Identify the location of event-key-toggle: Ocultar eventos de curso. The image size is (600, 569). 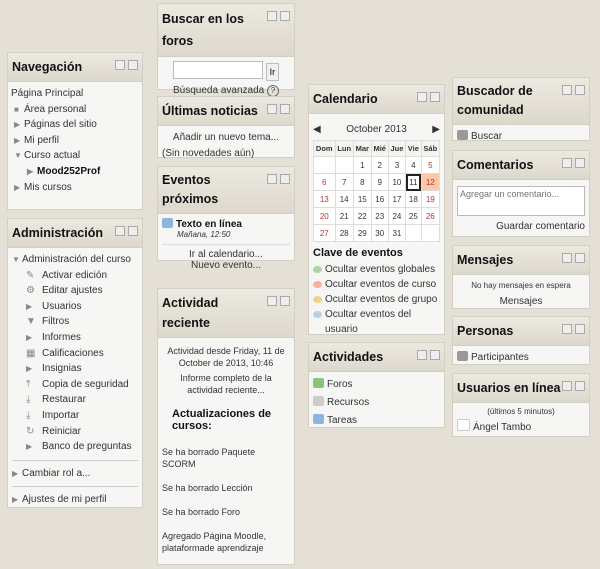
(376, 284).